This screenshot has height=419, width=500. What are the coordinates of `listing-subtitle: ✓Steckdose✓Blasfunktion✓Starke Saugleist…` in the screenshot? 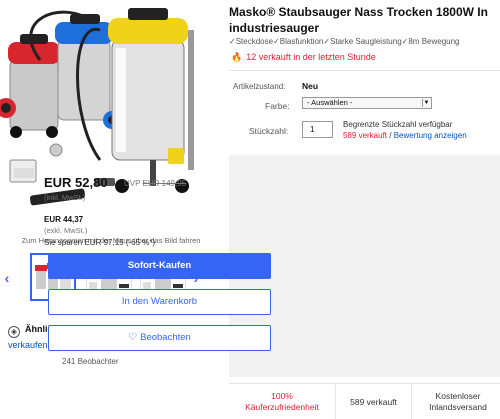 It's located at (344, 41).